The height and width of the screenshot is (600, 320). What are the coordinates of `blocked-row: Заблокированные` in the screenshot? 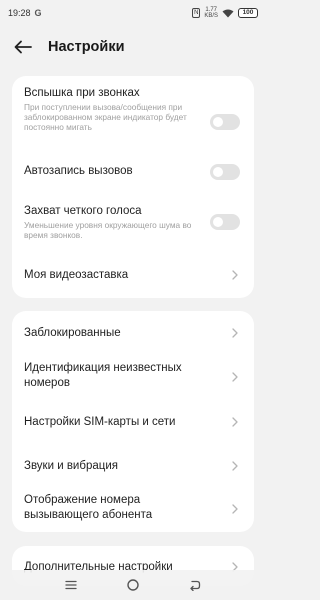 It's located at (133, 333).